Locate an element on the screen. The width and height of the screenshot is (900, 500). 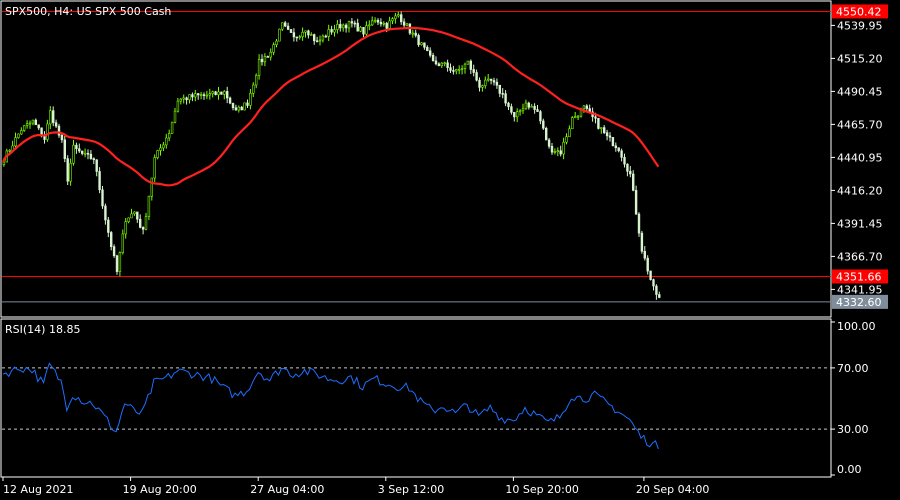
rsi-tick-label: 30.00 is located at coordinates (853, 429).